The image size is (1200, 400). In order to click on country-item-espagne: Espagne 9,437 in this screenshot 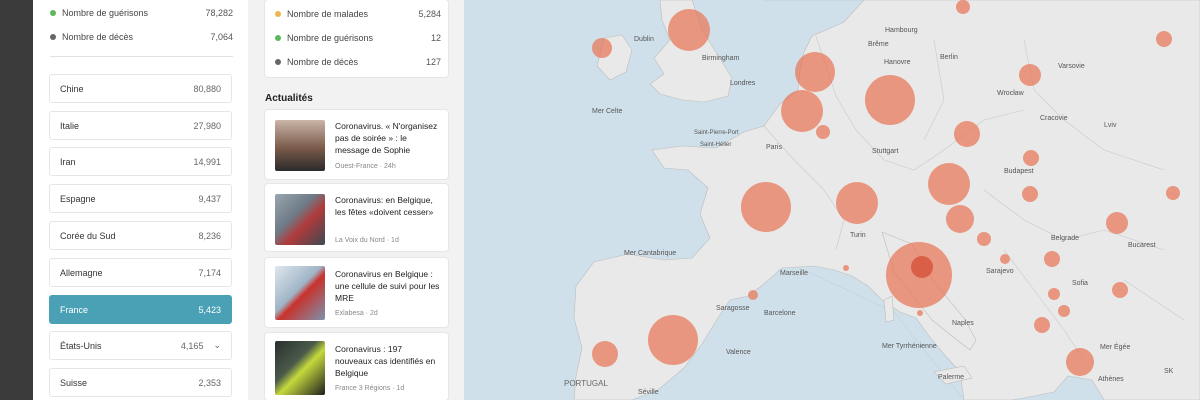, I will do `click(140, 198)`.